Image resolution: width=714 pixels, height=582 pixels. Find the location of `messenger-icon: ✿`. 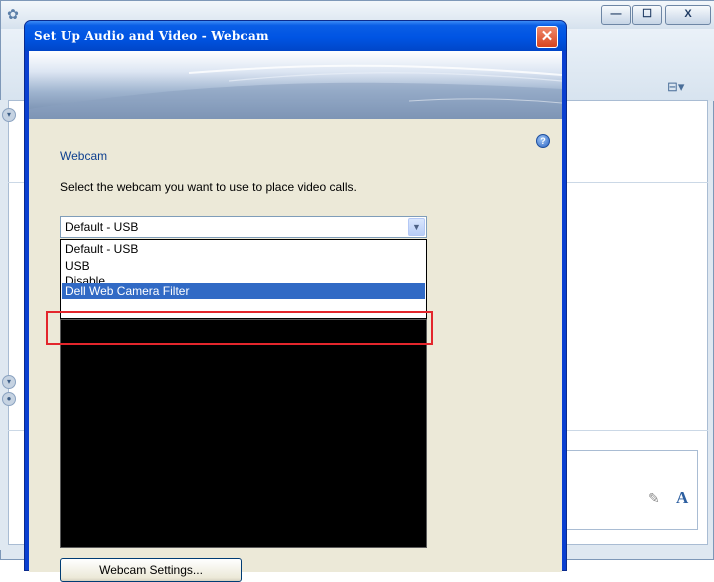

messenger-icon: ✿ is located at coordinates (13, 14).